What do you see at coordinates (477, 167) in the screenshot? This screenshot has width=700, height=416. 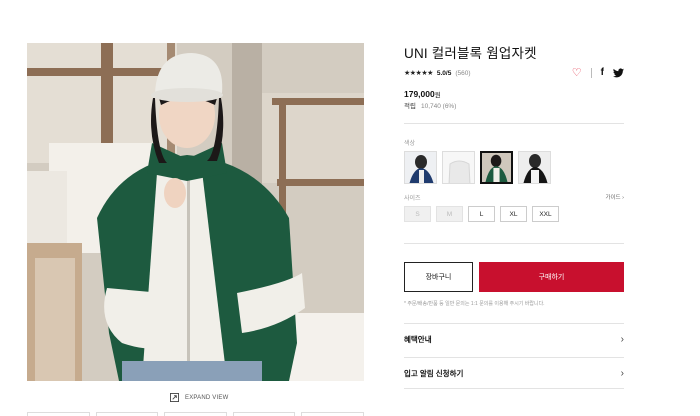 I see `color-options` at bounding box center [477, 167].